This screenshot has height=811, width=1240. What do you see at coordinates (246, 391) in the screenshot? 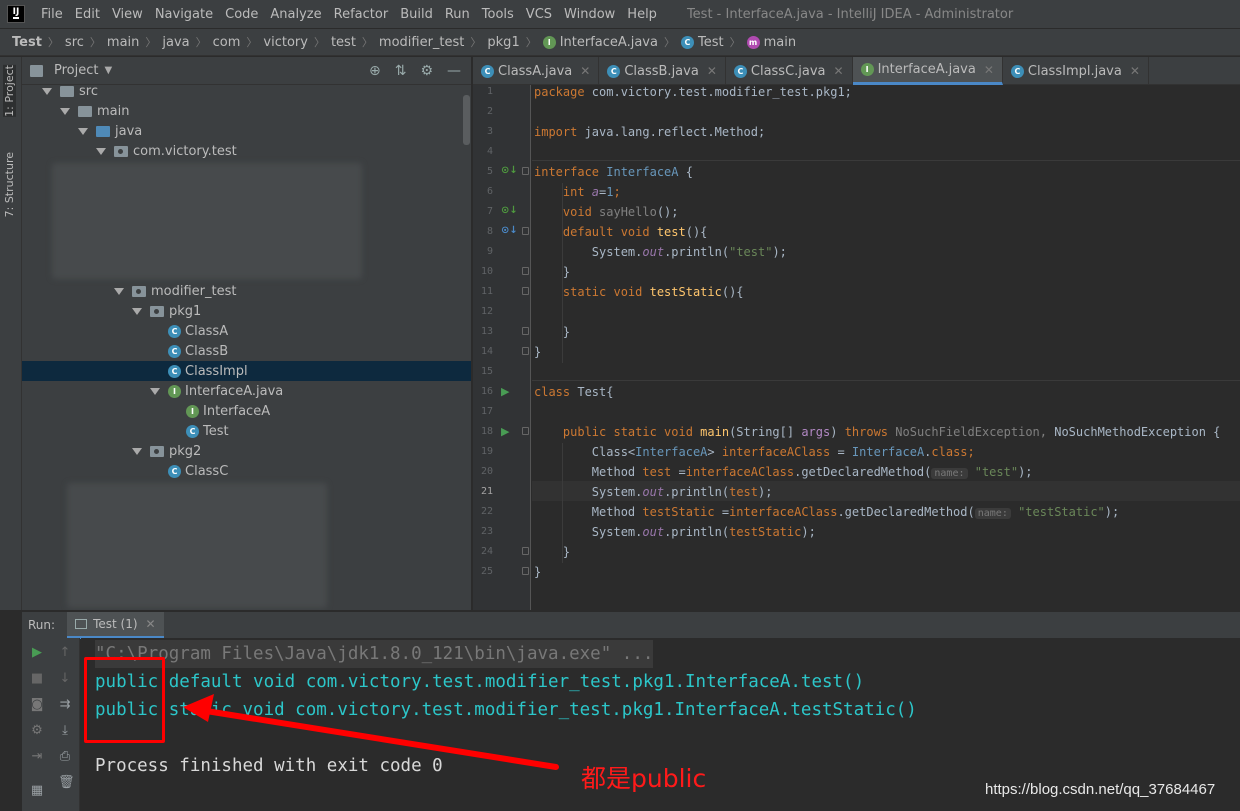
I see `tree-item-interfacea-java: I InterfaceA.java` at bounding box center [246, 391].